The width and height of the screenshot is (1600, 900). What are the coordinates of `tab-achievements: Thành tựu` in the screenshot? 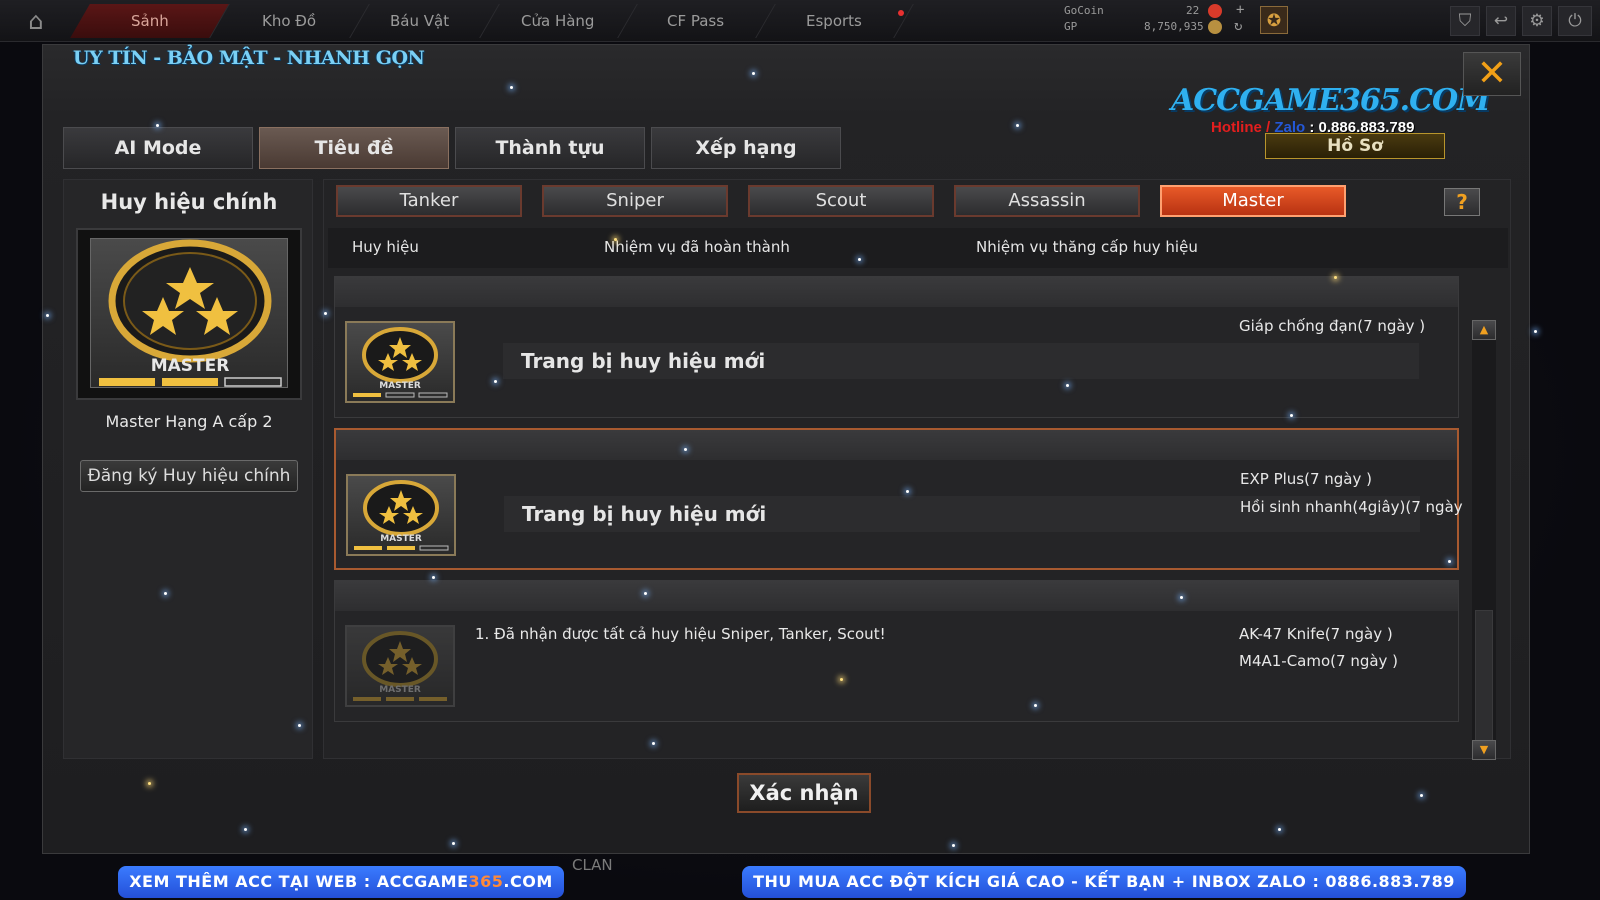 It's located at (550, 148).